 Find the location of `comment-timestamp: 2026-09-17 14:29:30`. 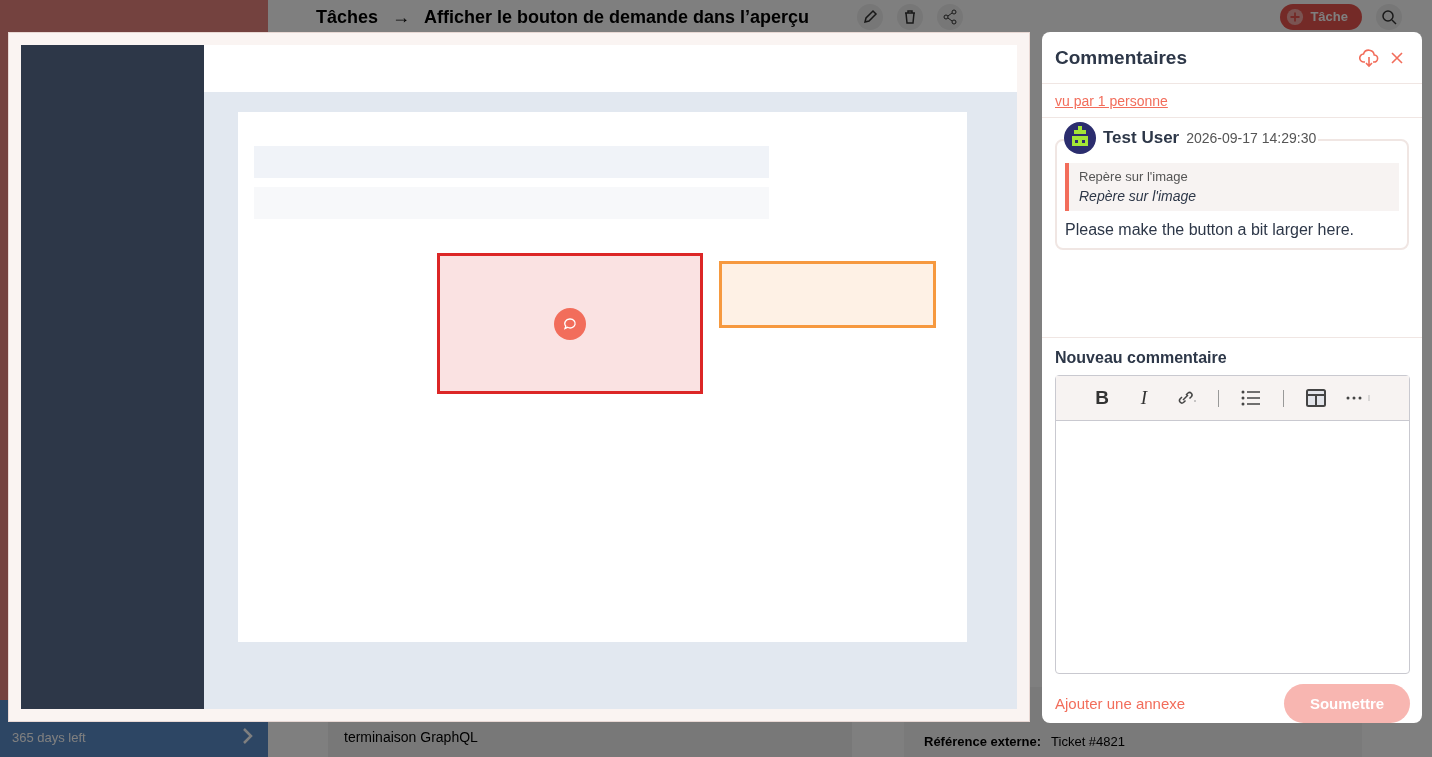

comment-timestamp: 2026-09-17 14:29:30 is located at coordinates (1251, 138).